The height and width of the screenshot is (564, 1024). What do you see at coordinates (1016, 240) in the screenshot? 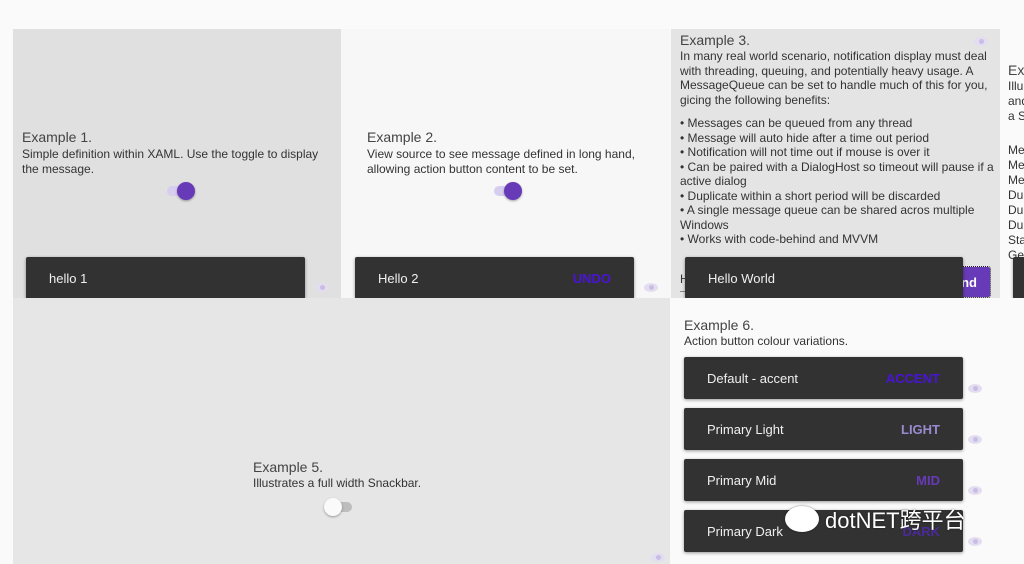
I see `line: Sta` at bounding box center [1016, 240].